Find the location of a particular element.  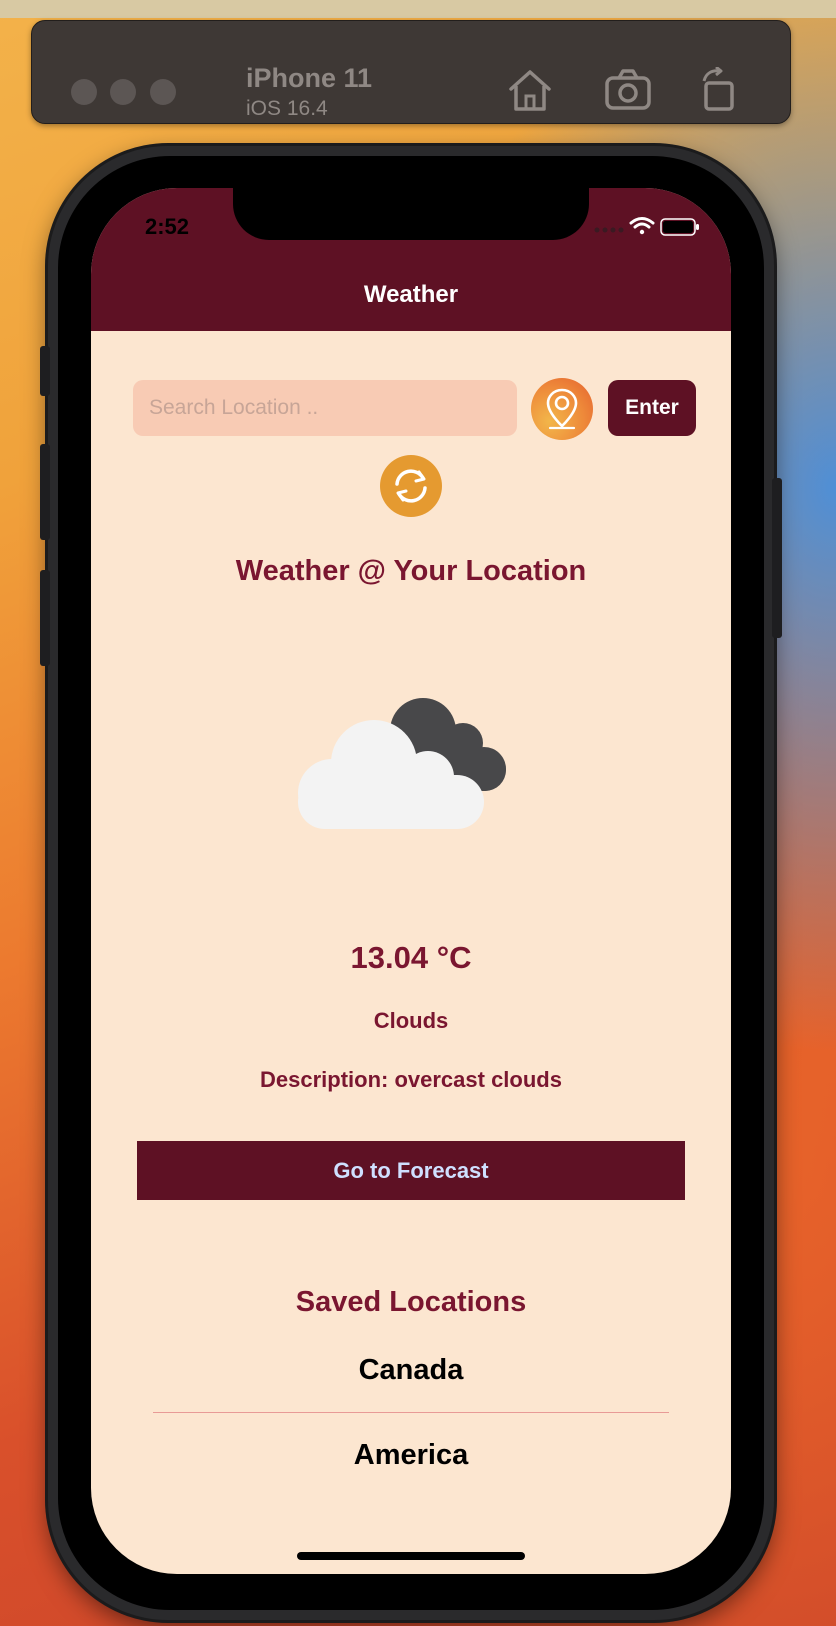

go-to-forecast-button: Go to Forecast is located at coordinates (411, 1170).